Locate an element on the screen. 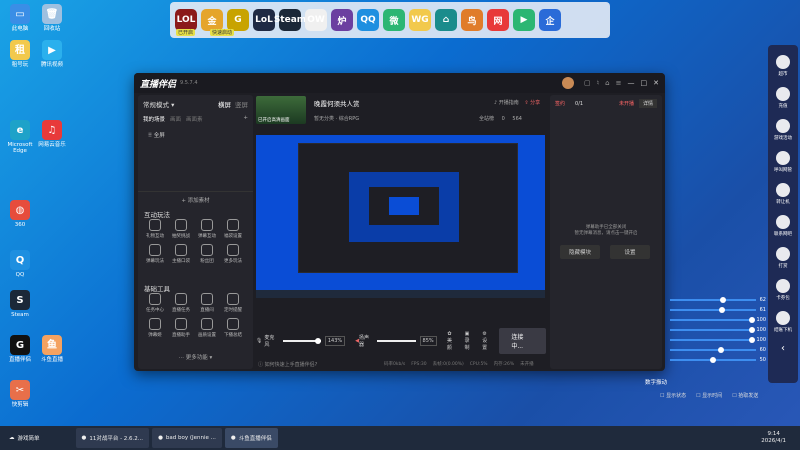 The width and height of the screenshot is (800, 450). interactive-feature-button: 主播口袋 is located at coordinates (181, 254).